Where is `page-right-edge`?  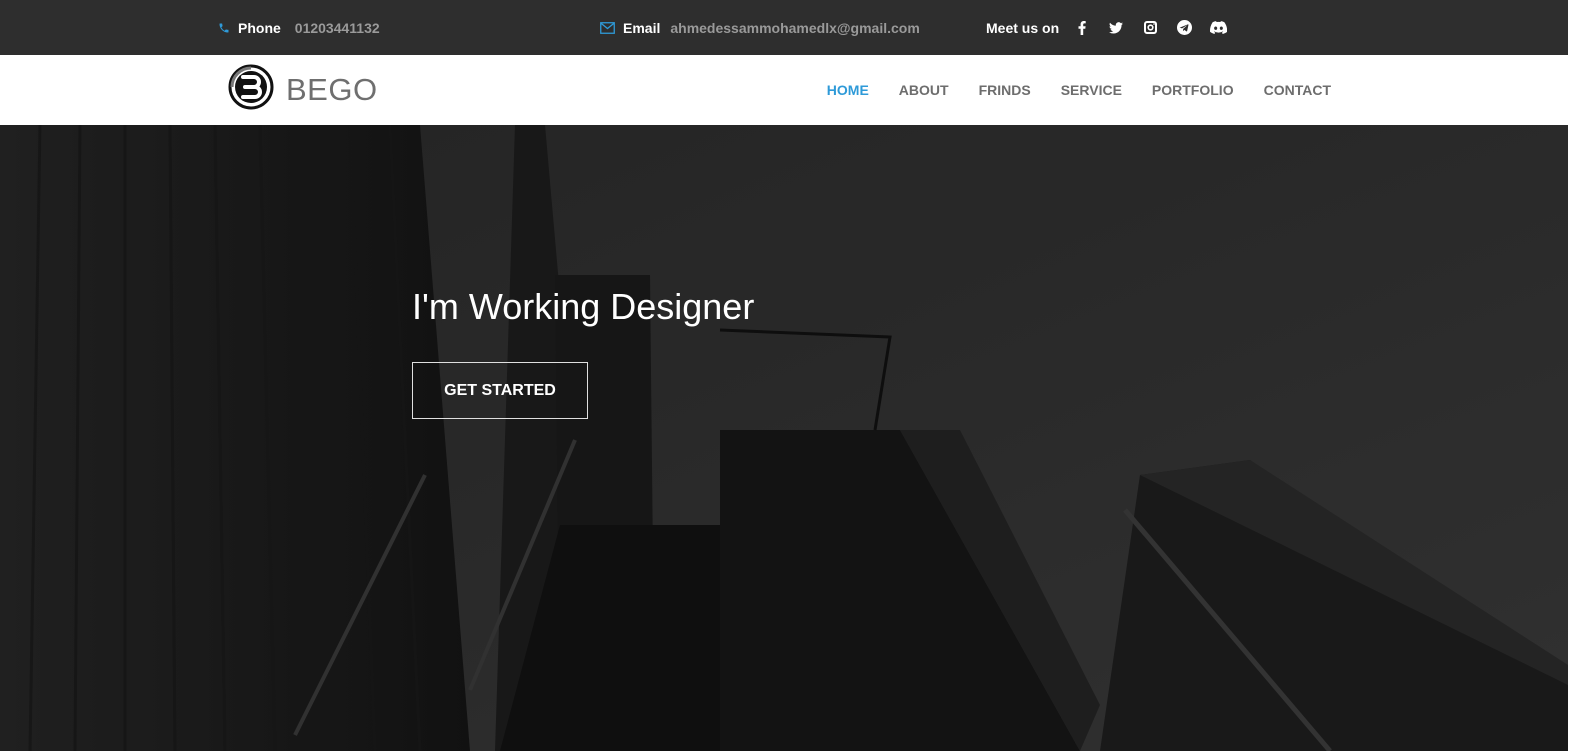
page-right-edge is located at coordinates (1577, 375).